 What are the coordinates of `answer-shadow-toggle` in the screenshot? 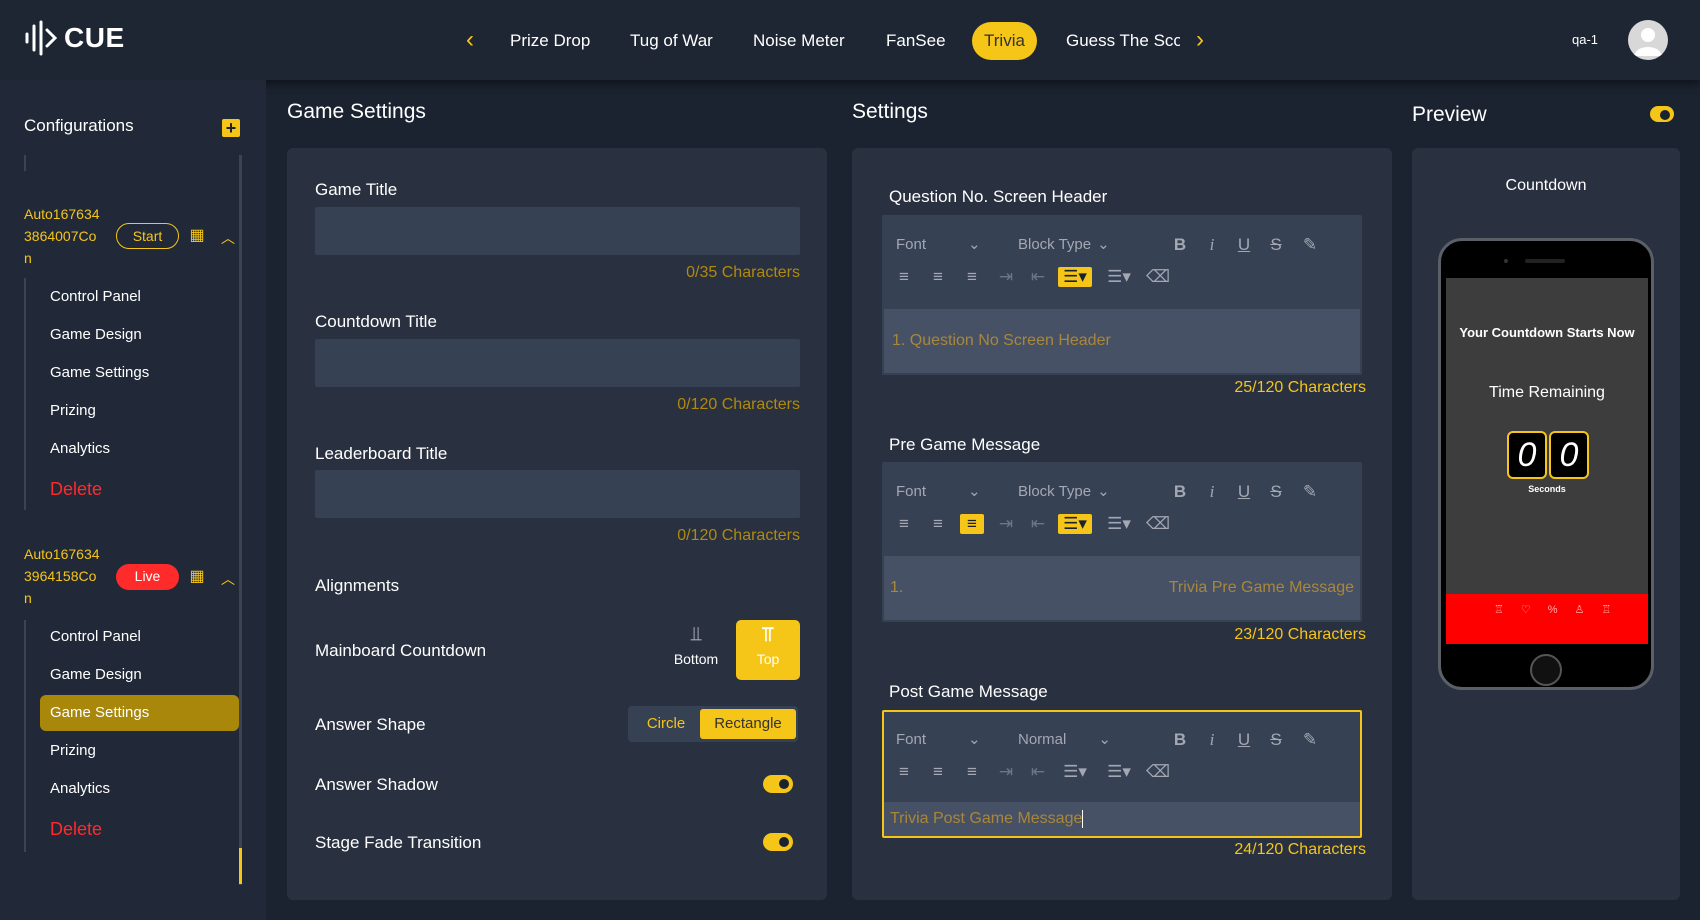 It's located at (778, 784).